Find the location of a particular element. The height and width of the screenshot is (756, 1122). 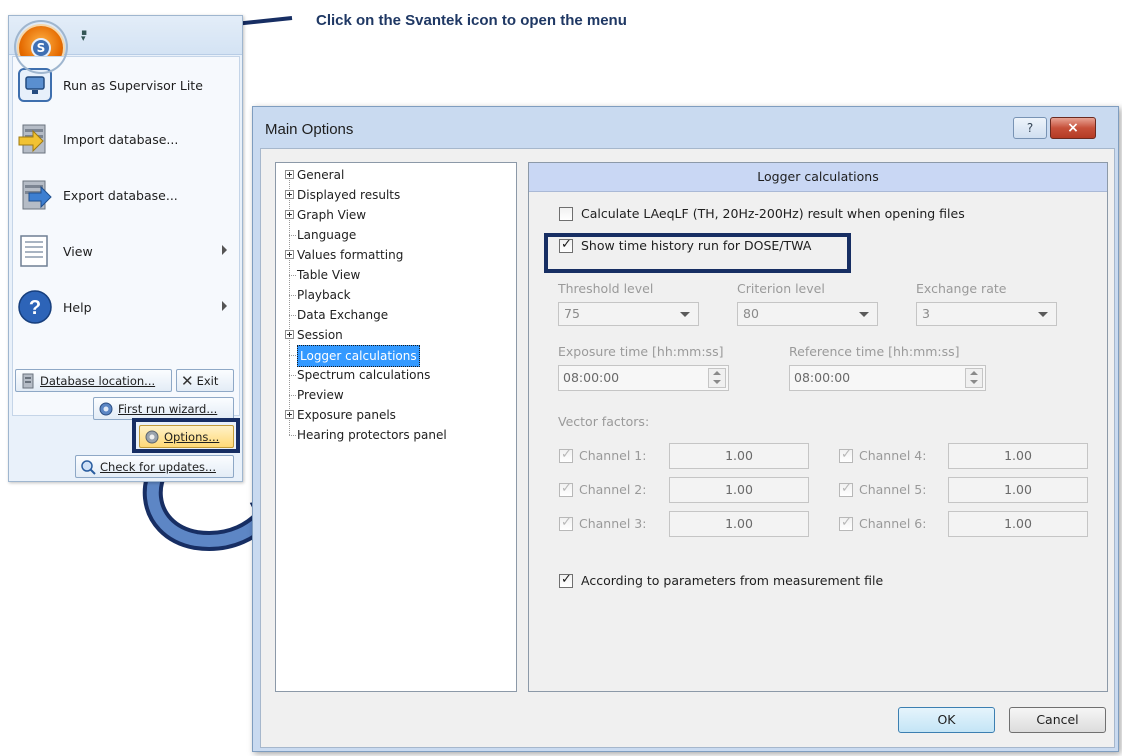

channel-3-checkbox is located at coordinates (566, 523).